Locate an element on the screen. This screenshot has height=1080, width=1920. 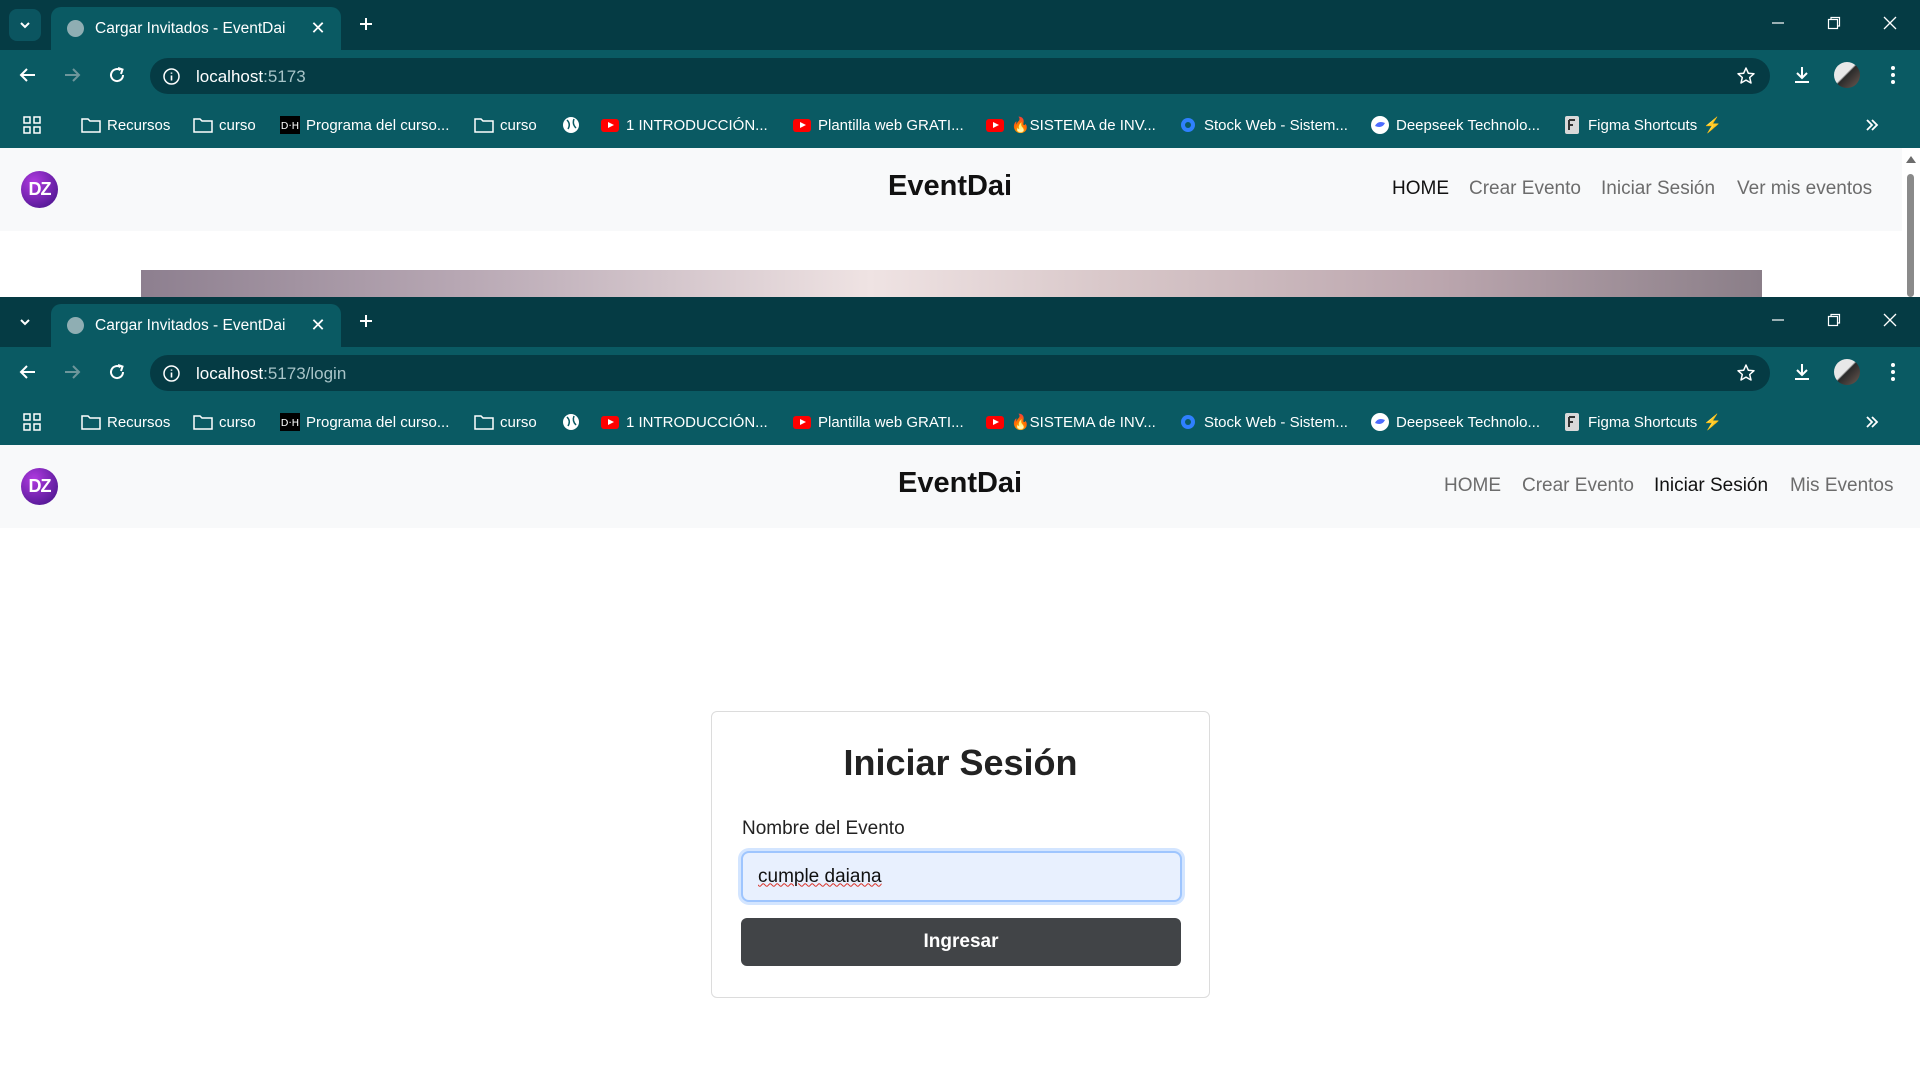
deepseek-icon is located at coordinates (1380, 125).